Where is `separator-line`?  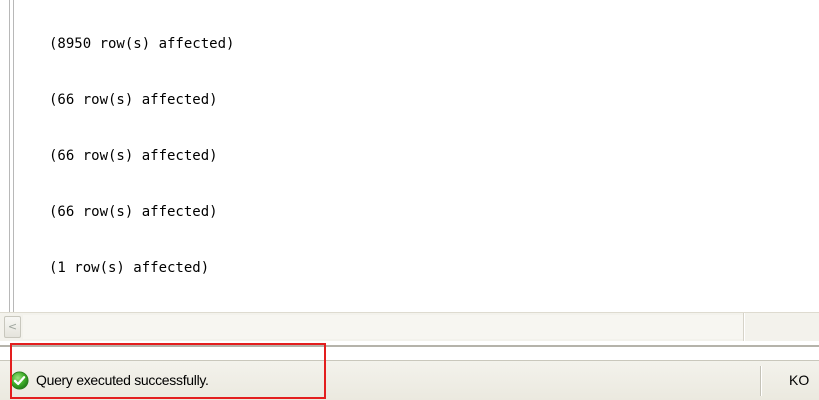 separator-line is located at coordinates (409, 346).